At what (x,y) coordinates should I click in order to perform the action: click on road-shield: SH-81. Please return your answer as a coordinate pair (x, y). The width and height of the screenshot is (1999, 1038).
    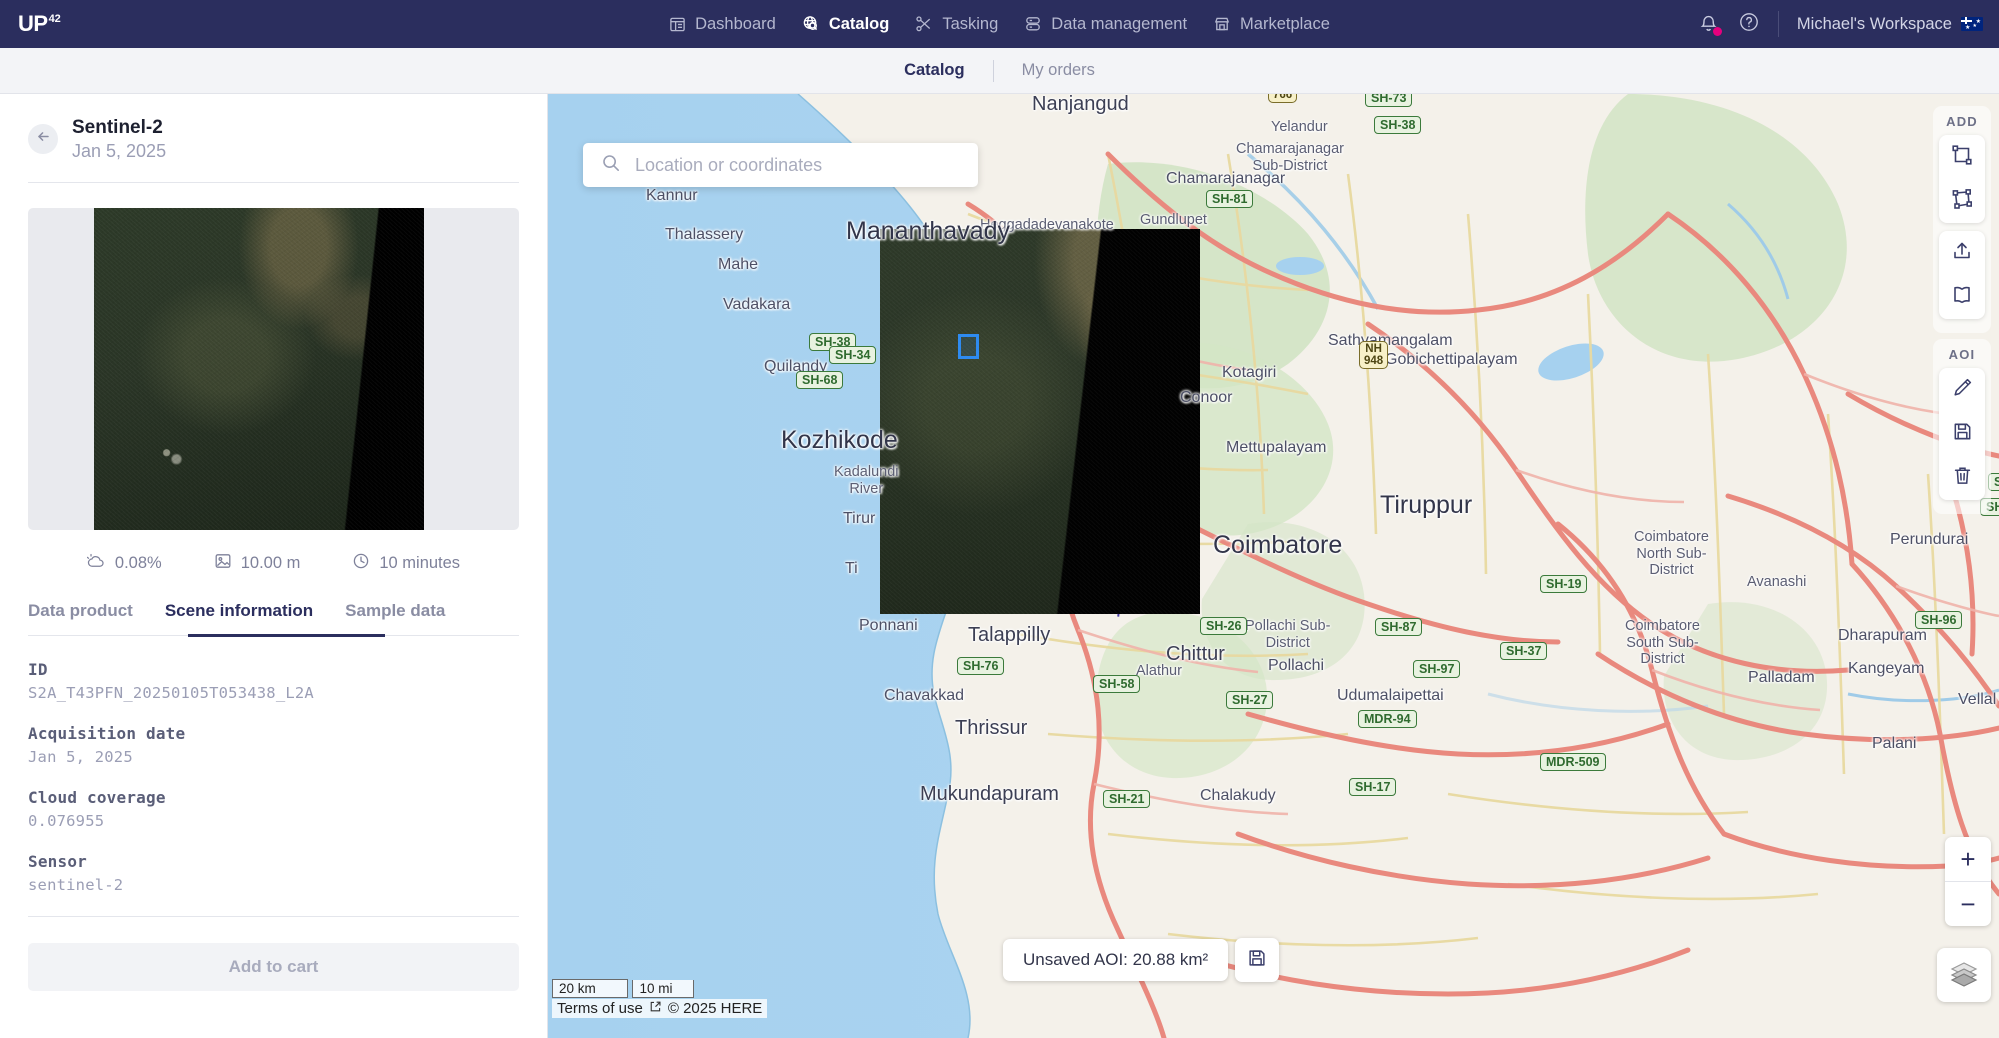
    Looking at the image, I should click on (1230, 199).